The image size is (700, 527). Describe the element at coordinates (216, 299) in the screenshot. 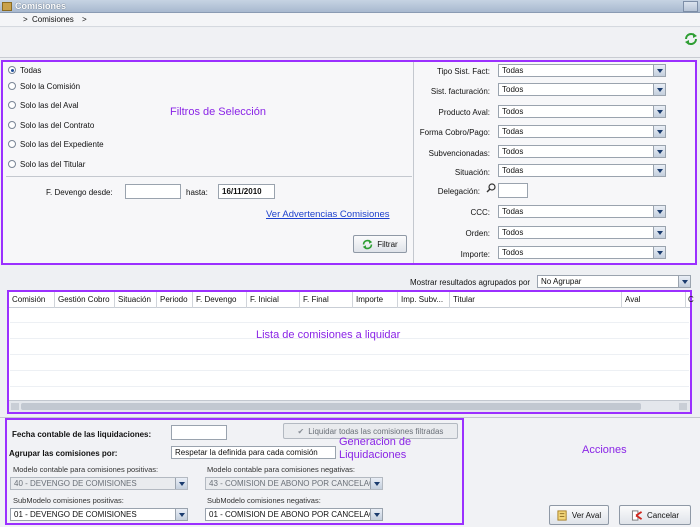

I see `col-f-devengo: F. Devengo` at that location.